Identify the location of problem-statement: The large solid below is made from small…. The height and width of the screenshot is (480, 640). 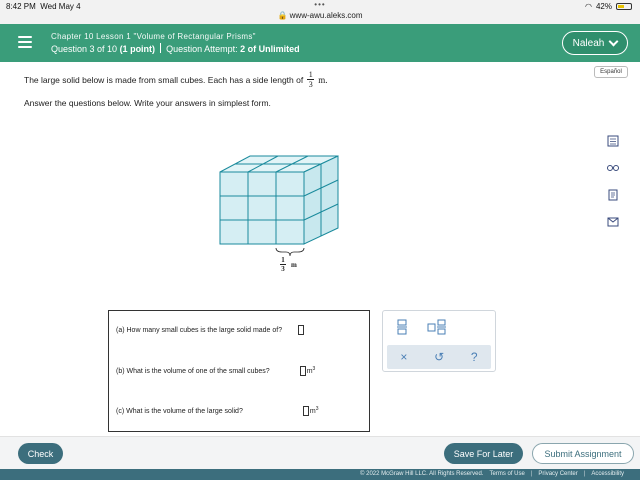
(176, 79).